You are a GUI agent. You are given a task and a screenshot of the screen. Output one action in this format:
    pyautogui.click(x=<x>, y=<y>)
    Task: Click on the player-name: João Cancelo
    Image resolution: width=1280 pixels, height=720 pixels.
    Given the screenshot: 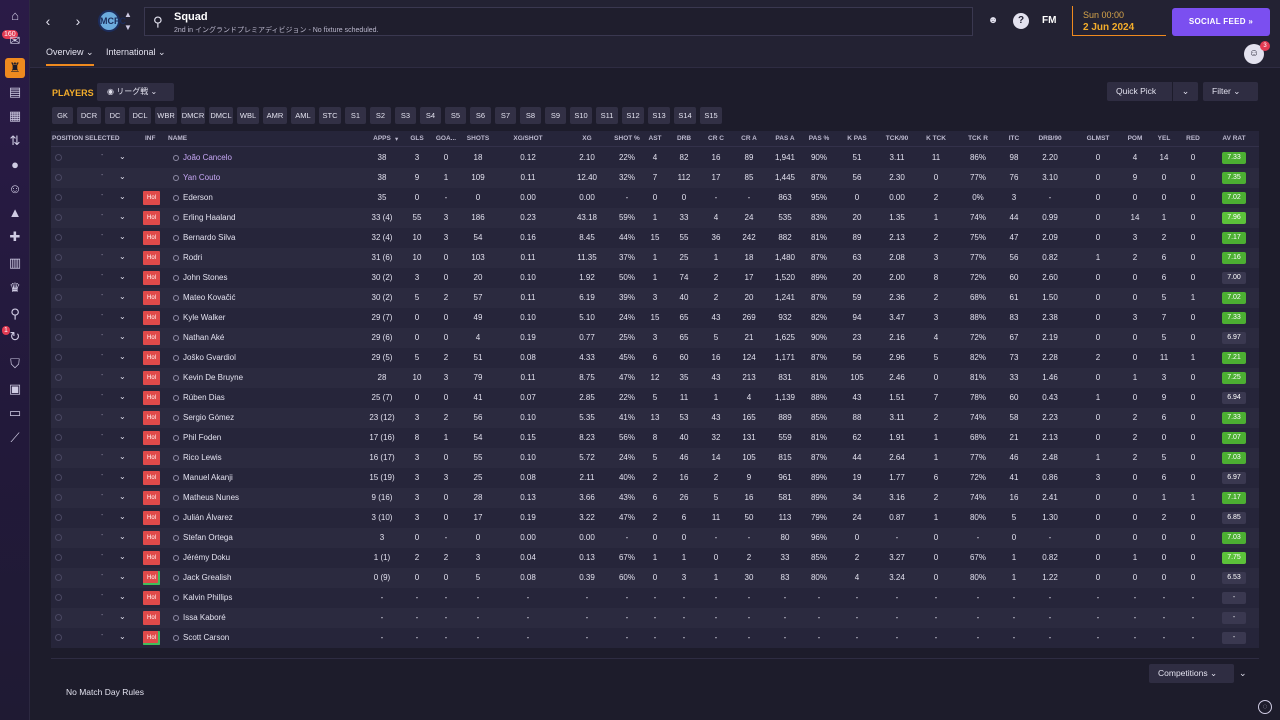 What is the action you would take?
    pyautogui.click(x=202, y=157)
    